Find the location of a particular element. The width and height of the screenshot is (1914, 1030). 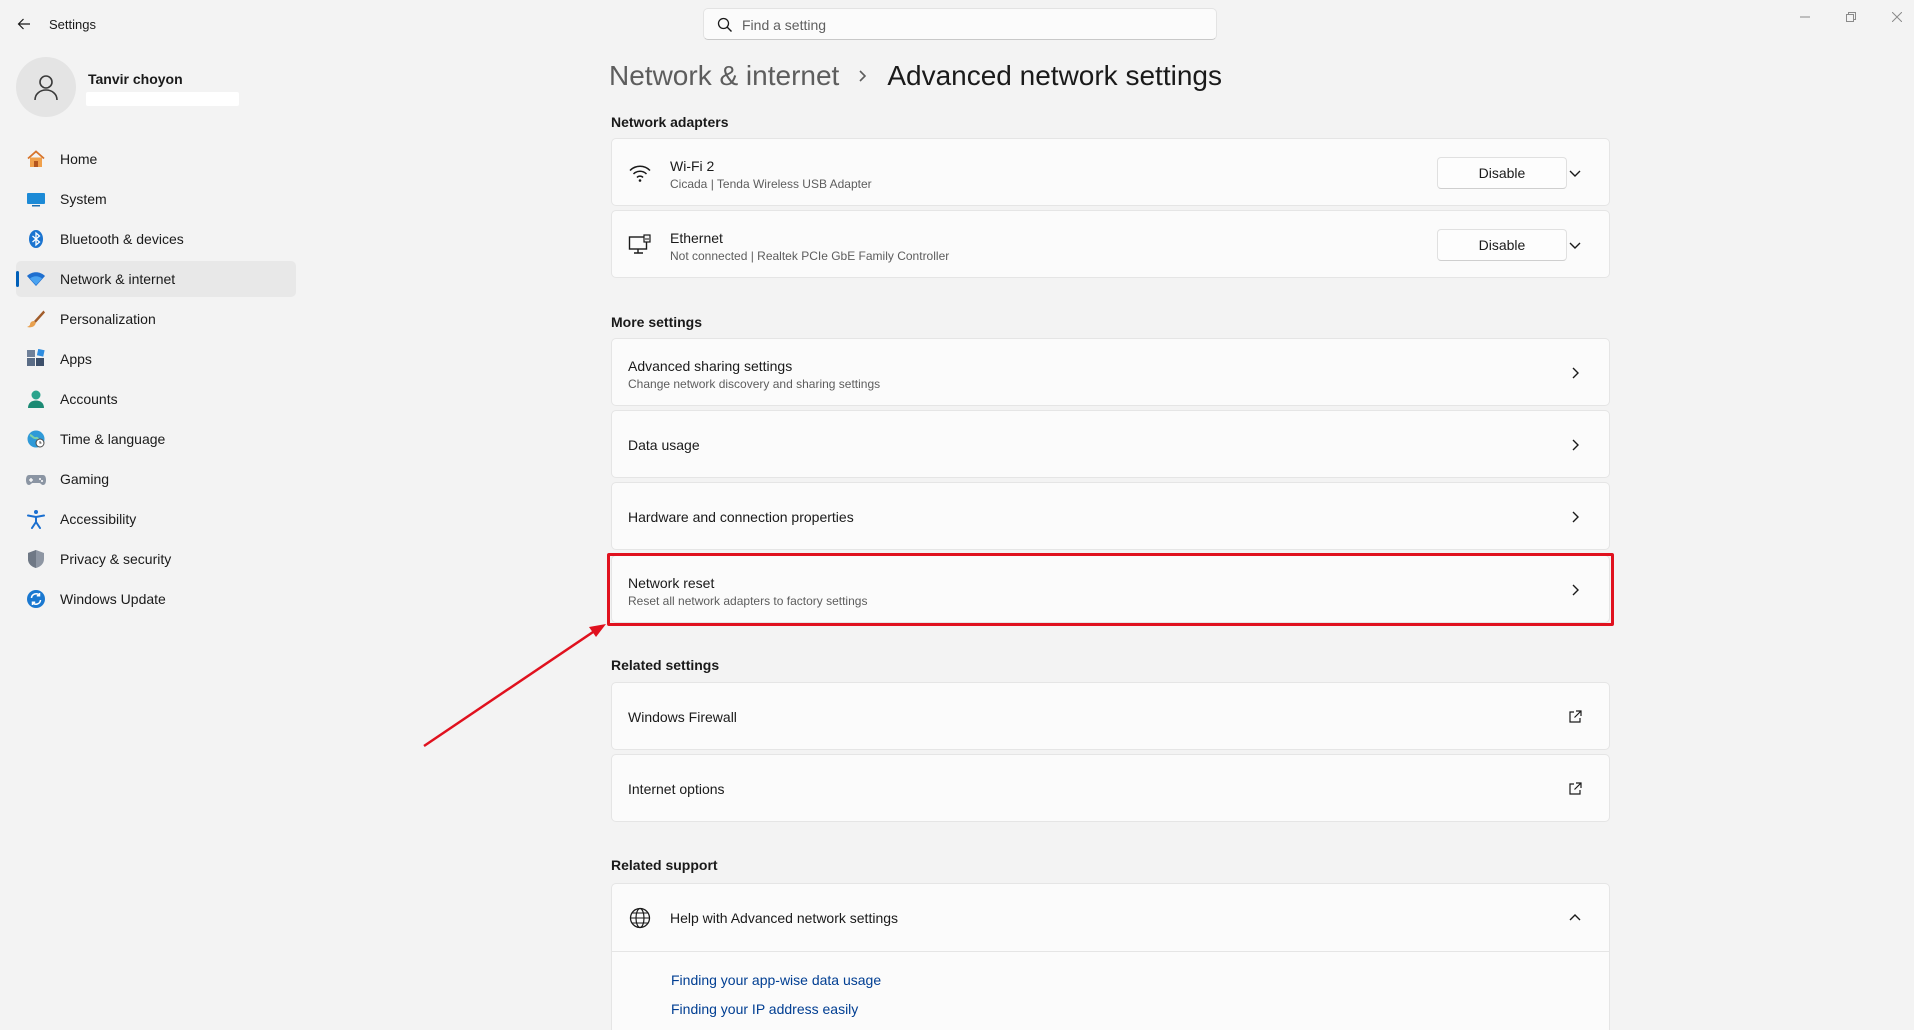

gamepad-icon is located at coordinates (36, 479).